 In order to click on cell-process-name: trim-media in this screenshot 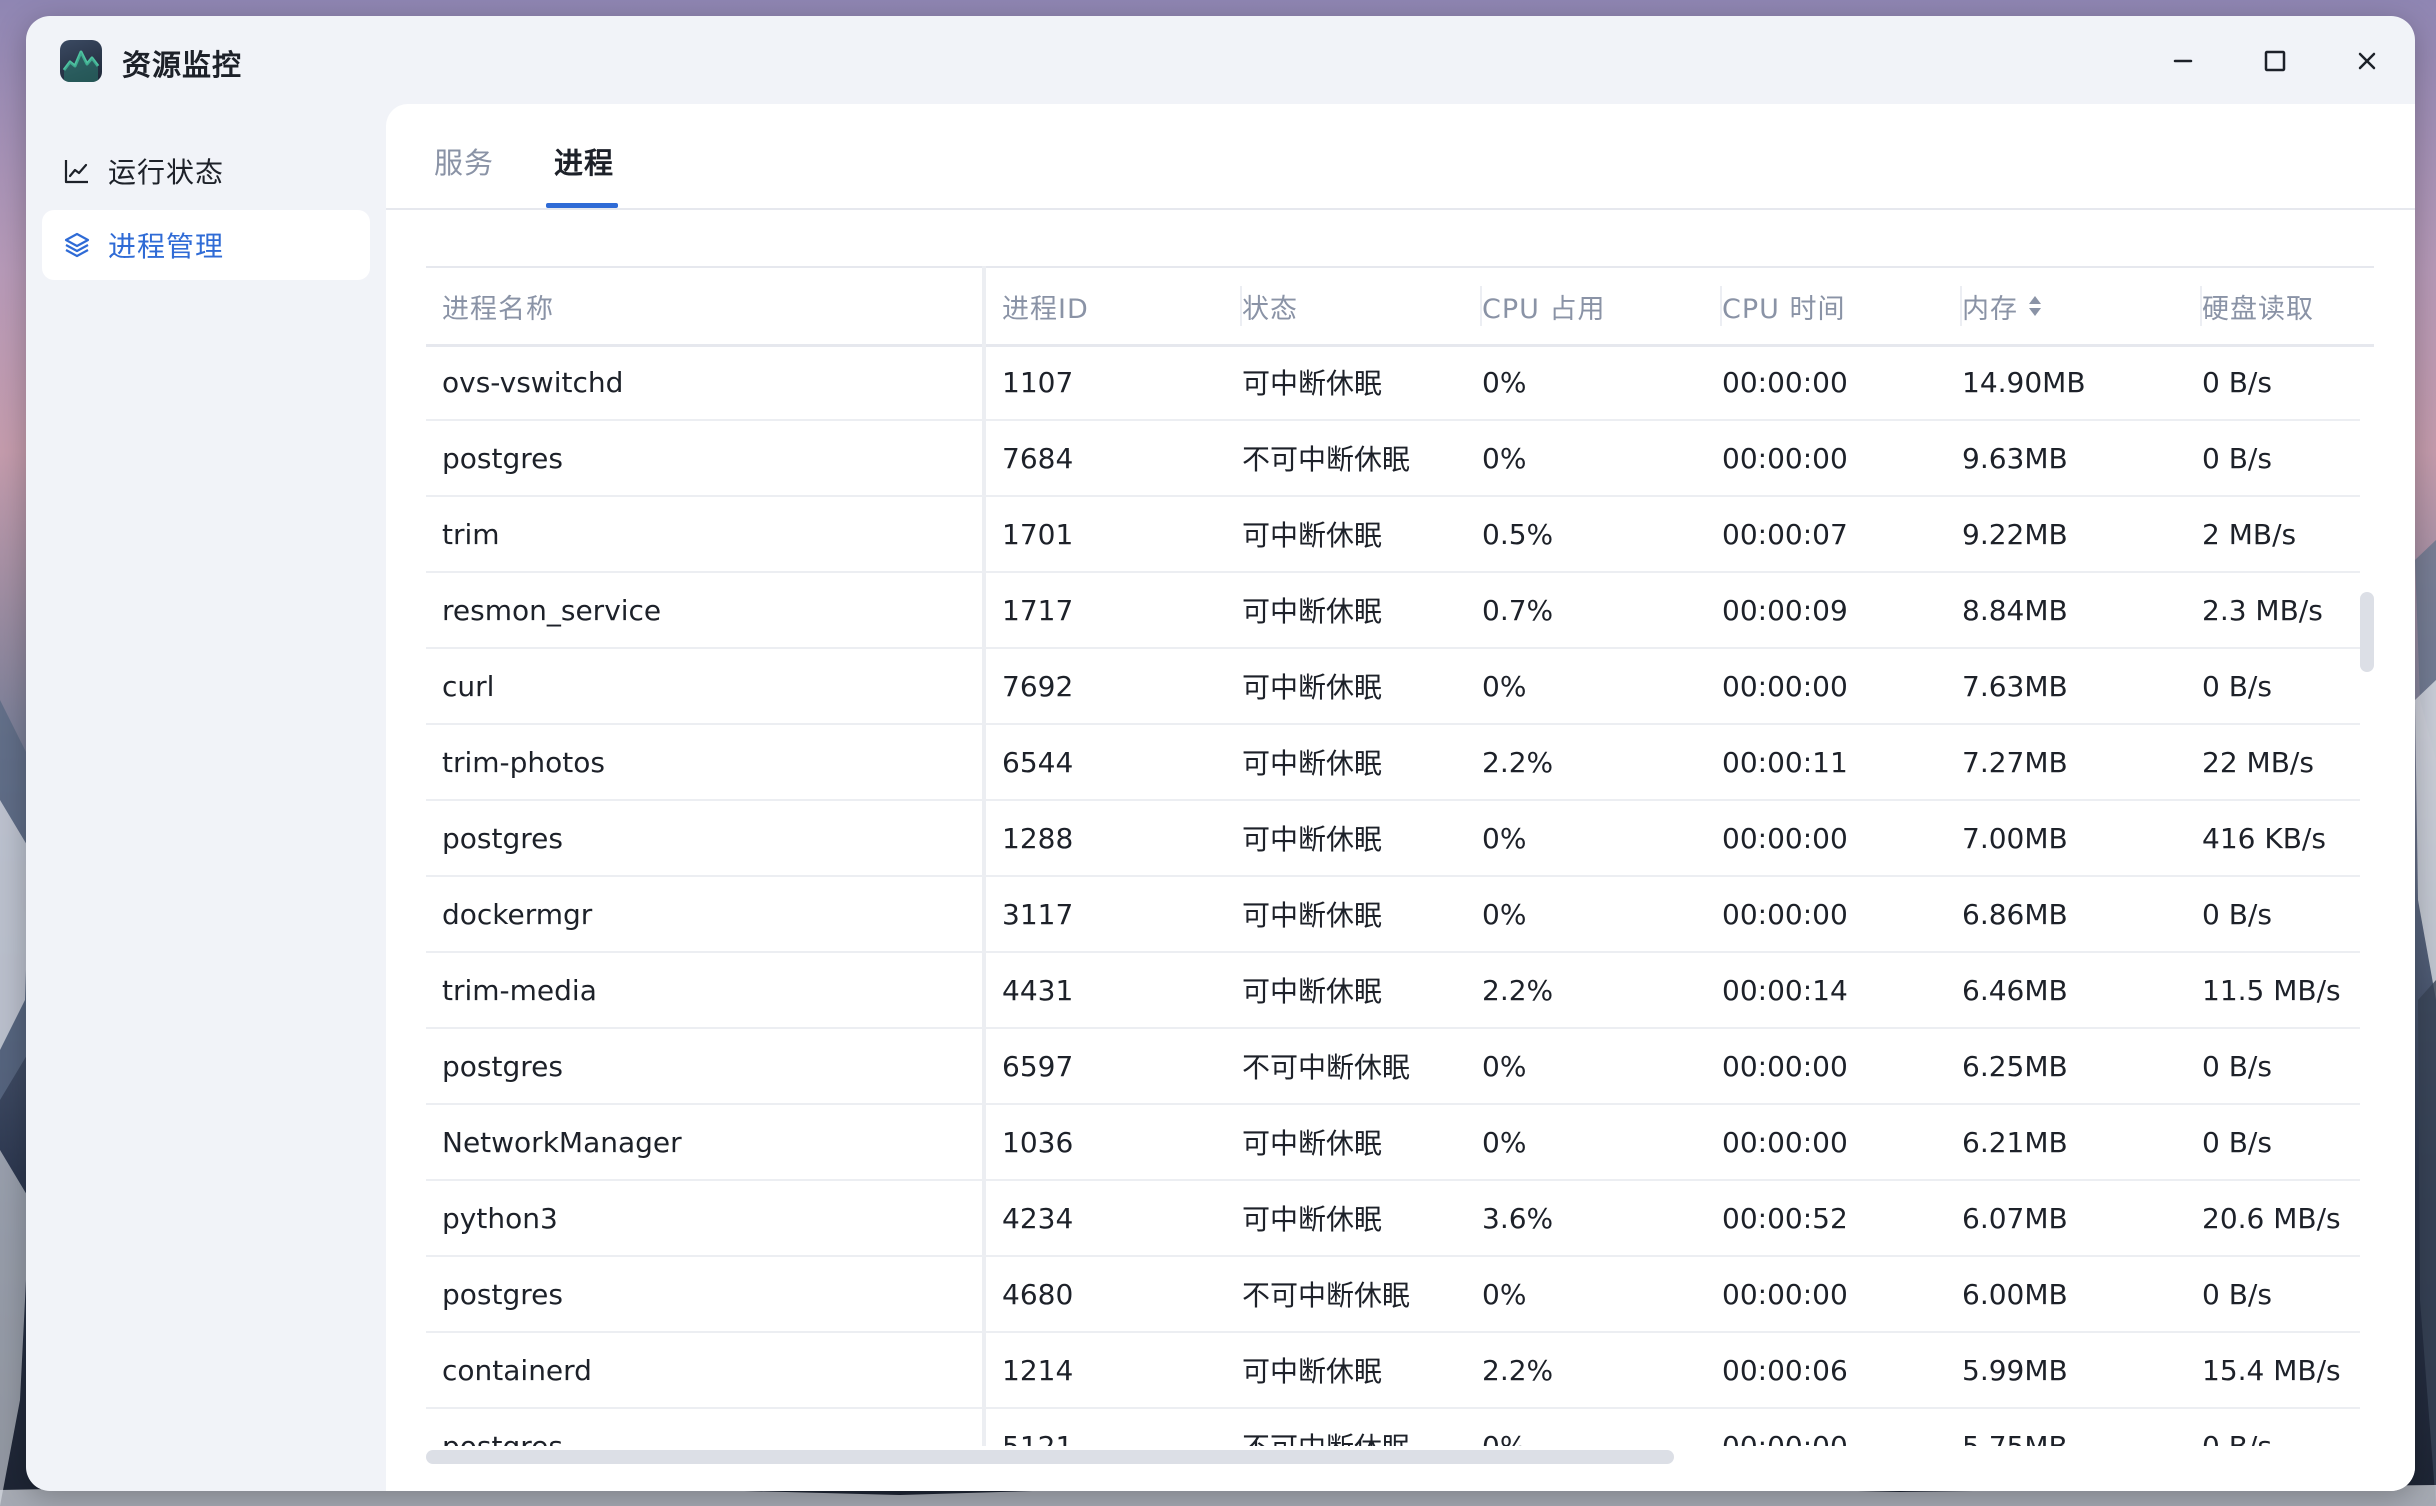, I will do `click(519, 990)`.